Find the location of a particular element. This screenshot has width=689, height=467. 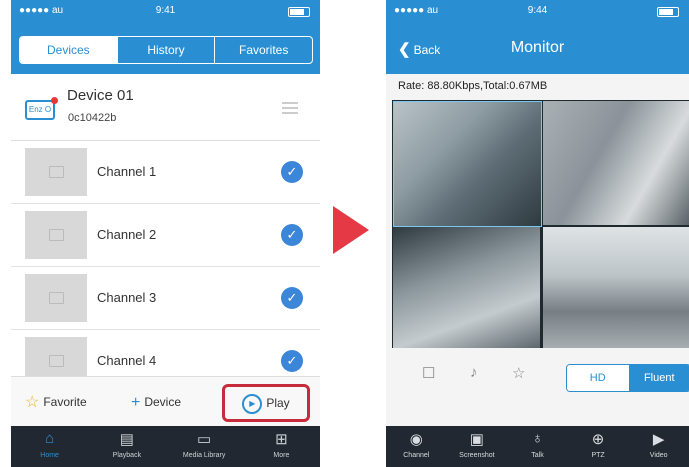

hd-button: HD is located at coordinates (598, 378).